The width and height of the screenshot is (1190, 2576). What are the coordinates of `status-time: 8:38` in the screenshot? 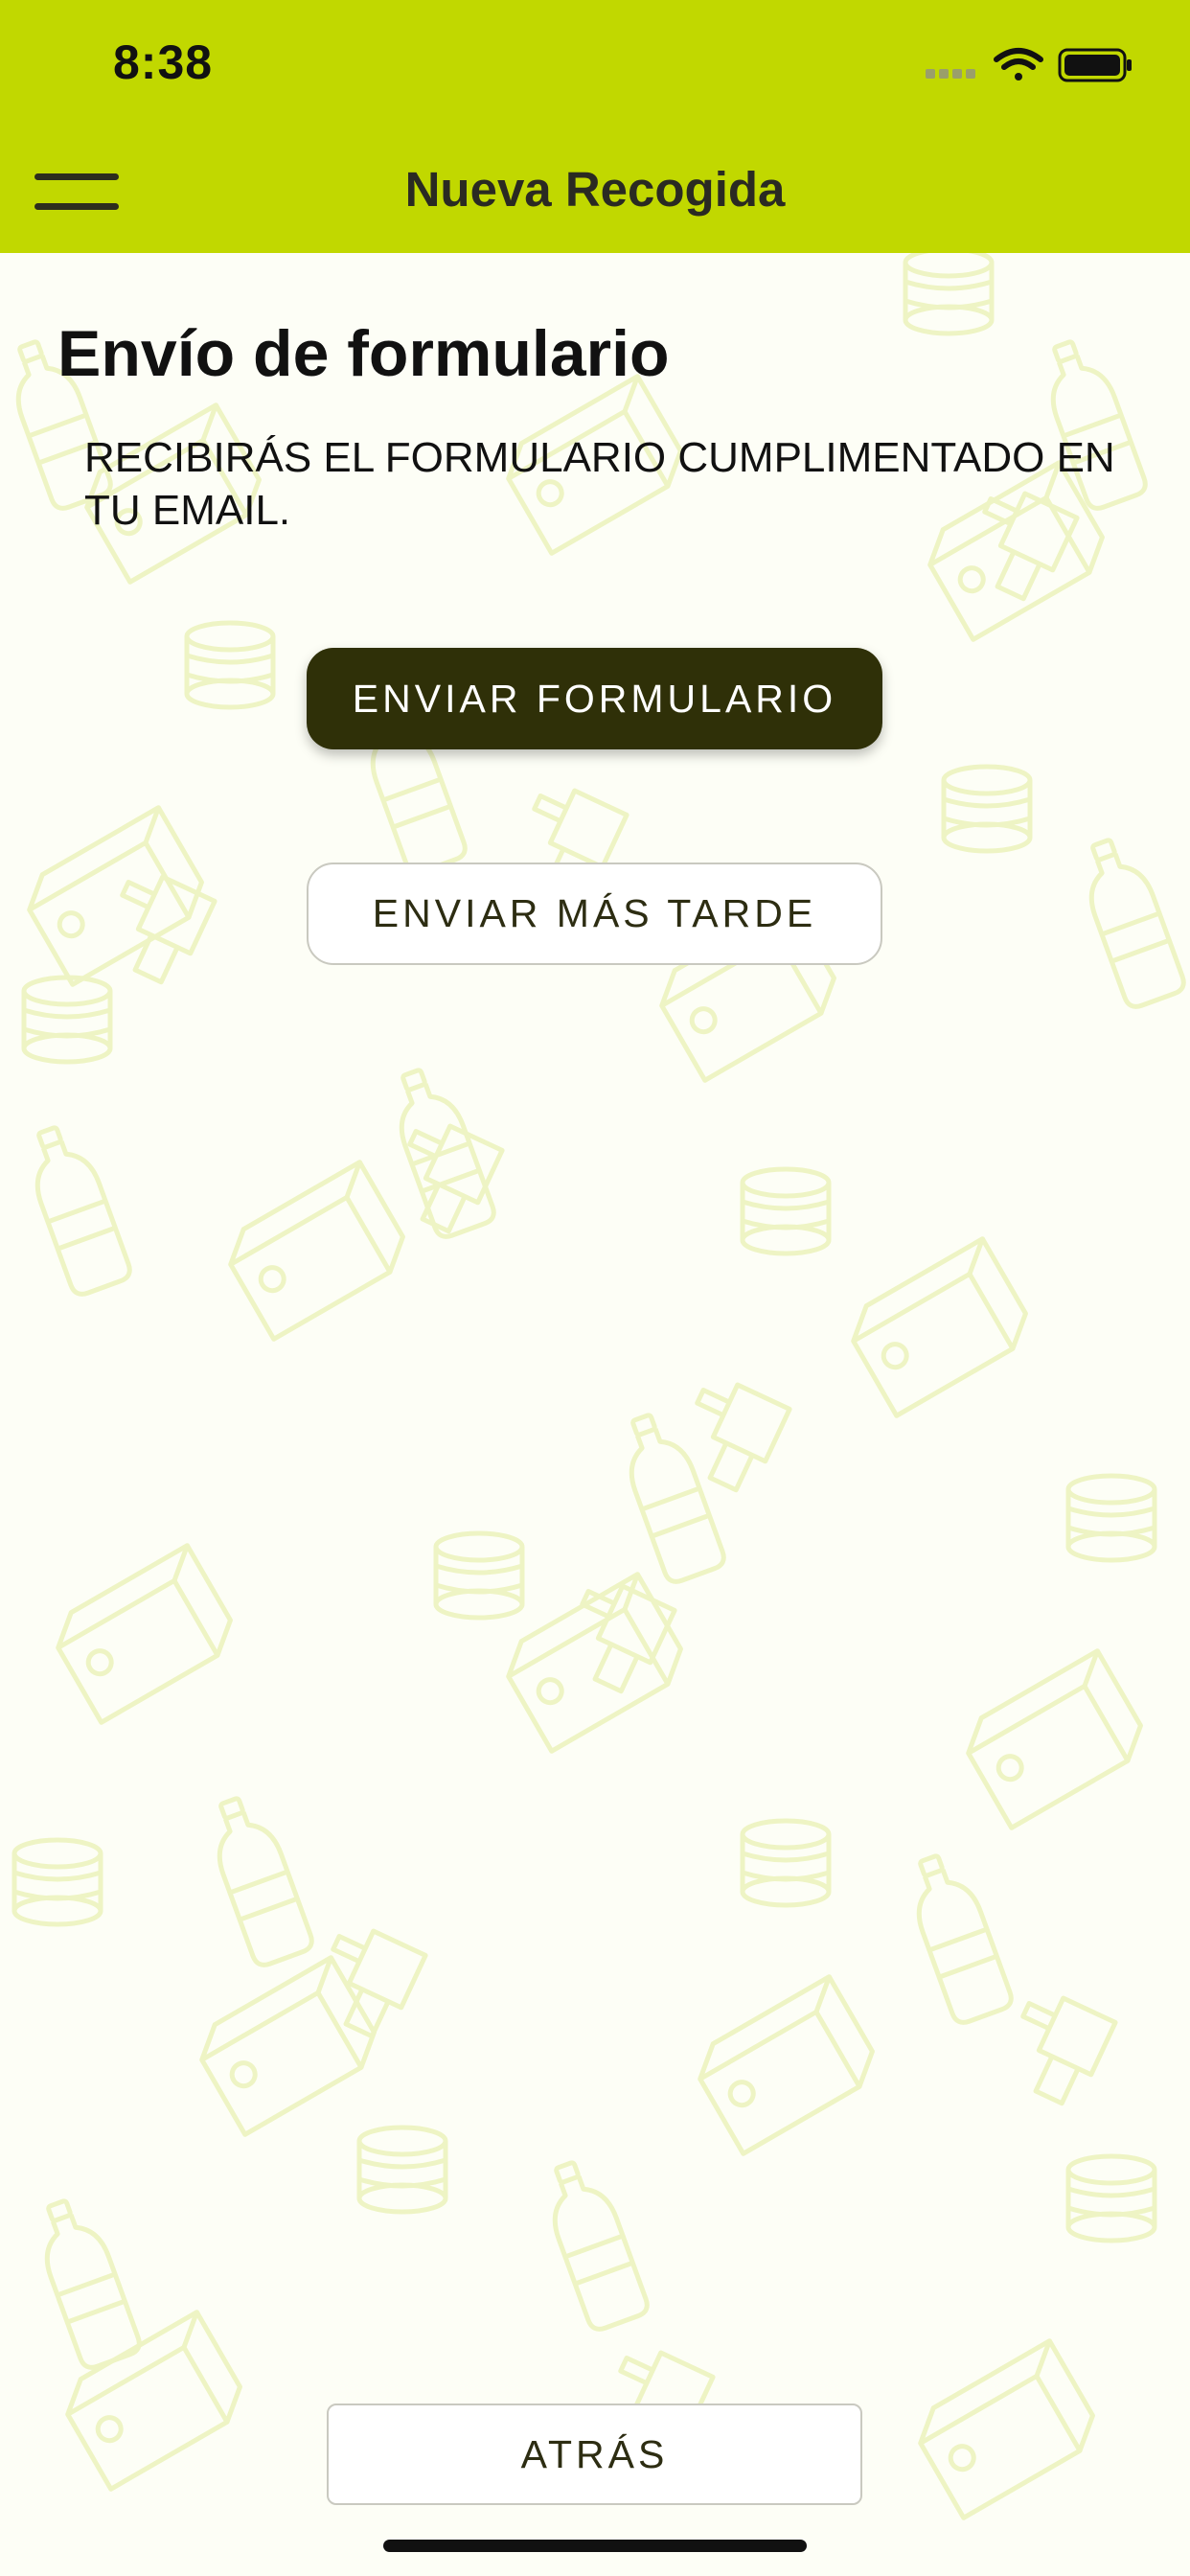 It's located at (163, 62).